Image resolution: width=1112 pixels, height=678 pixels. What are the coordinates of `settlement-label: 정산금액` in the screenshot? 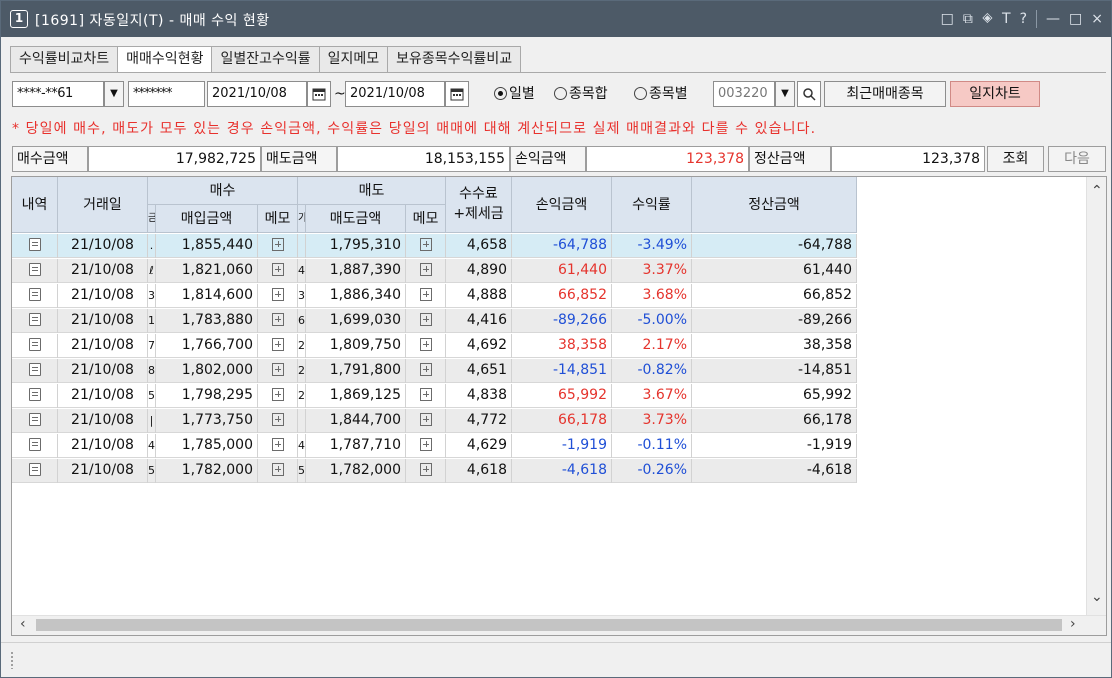 It's located at (790, 159).